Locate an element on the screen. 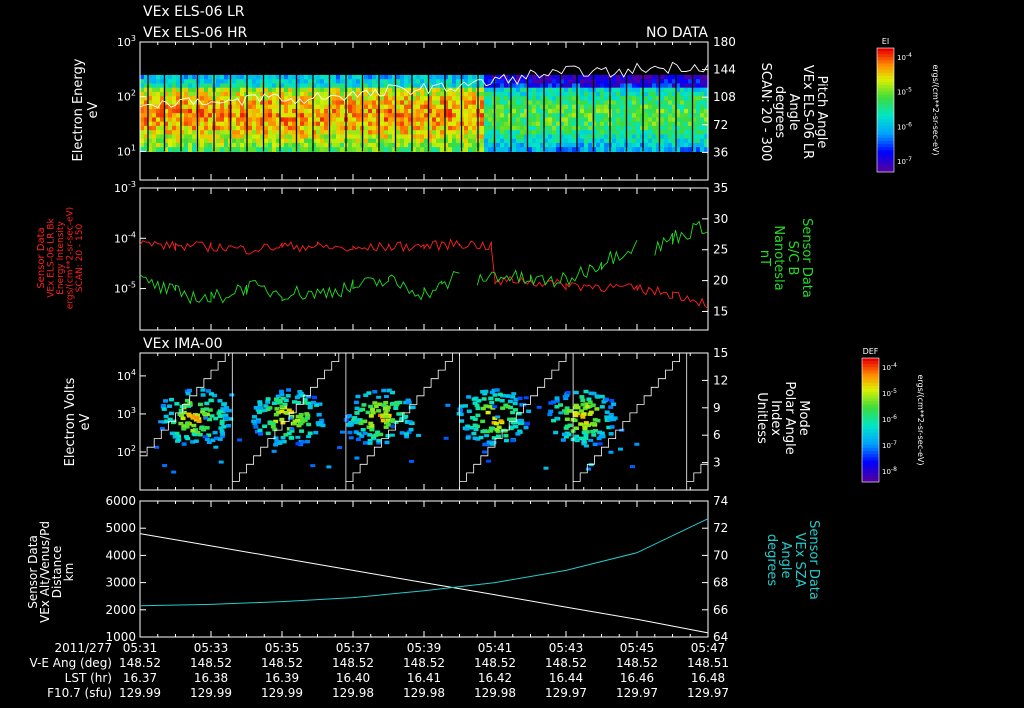 This screenshot has height=708, width=1024. colorbar-tick-label: 10-5 is located at coordinates (889, 393).